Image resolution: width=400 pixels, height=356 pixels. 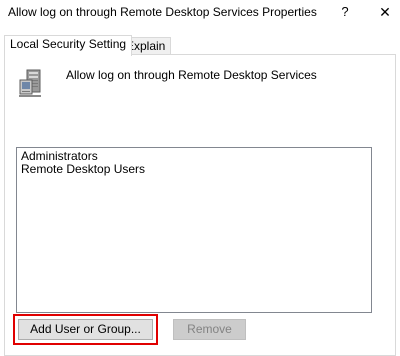 What do you see at coordinates (30, 83) in the screenshot?
I see `server-policy-icon` at bounding box center [30, 83].